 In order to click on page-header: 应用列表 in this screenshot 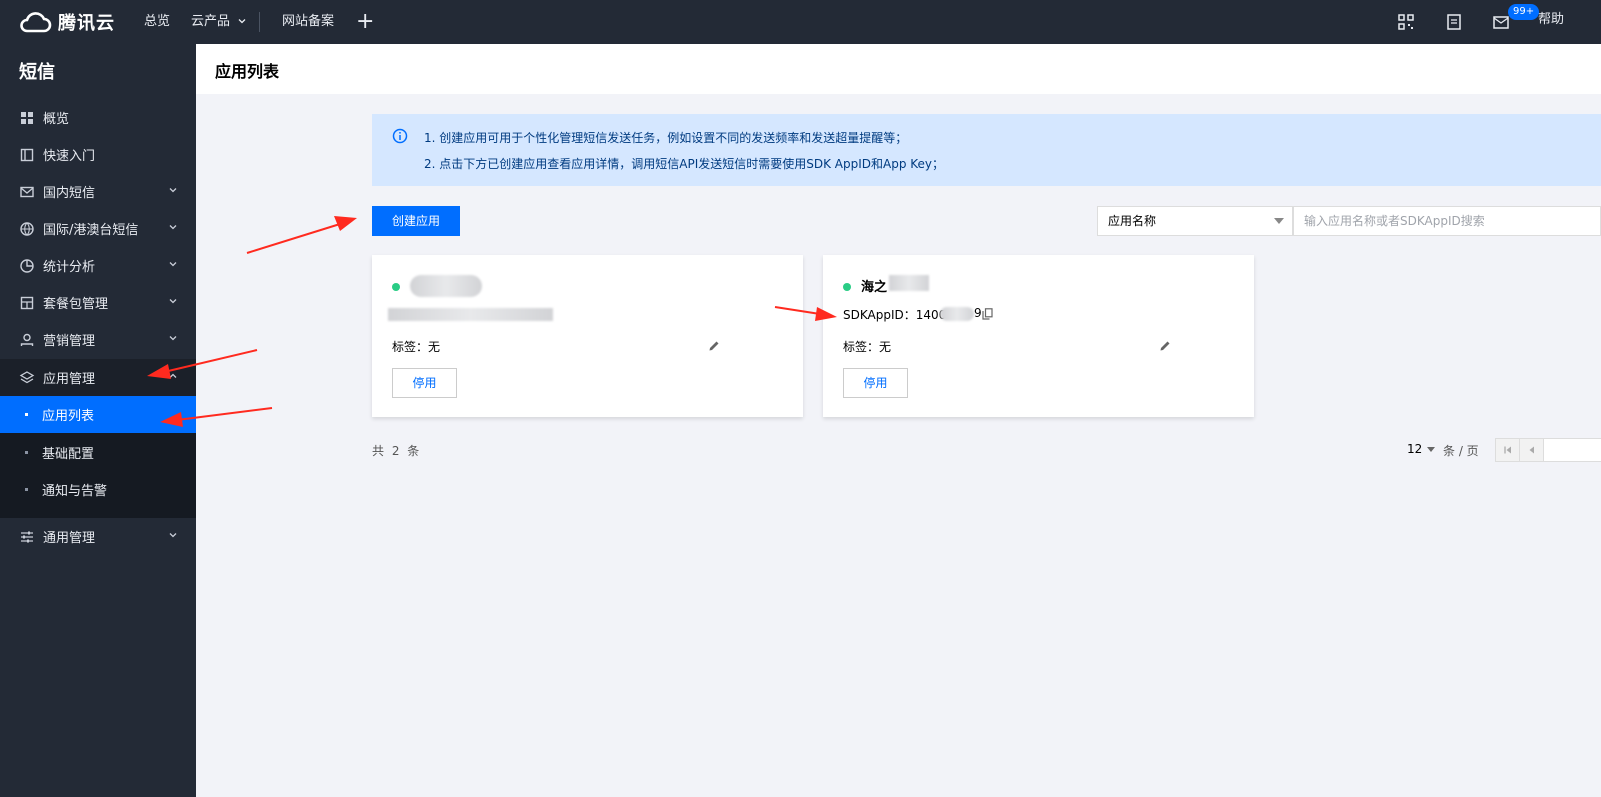, I will do `click(898, 69)`.